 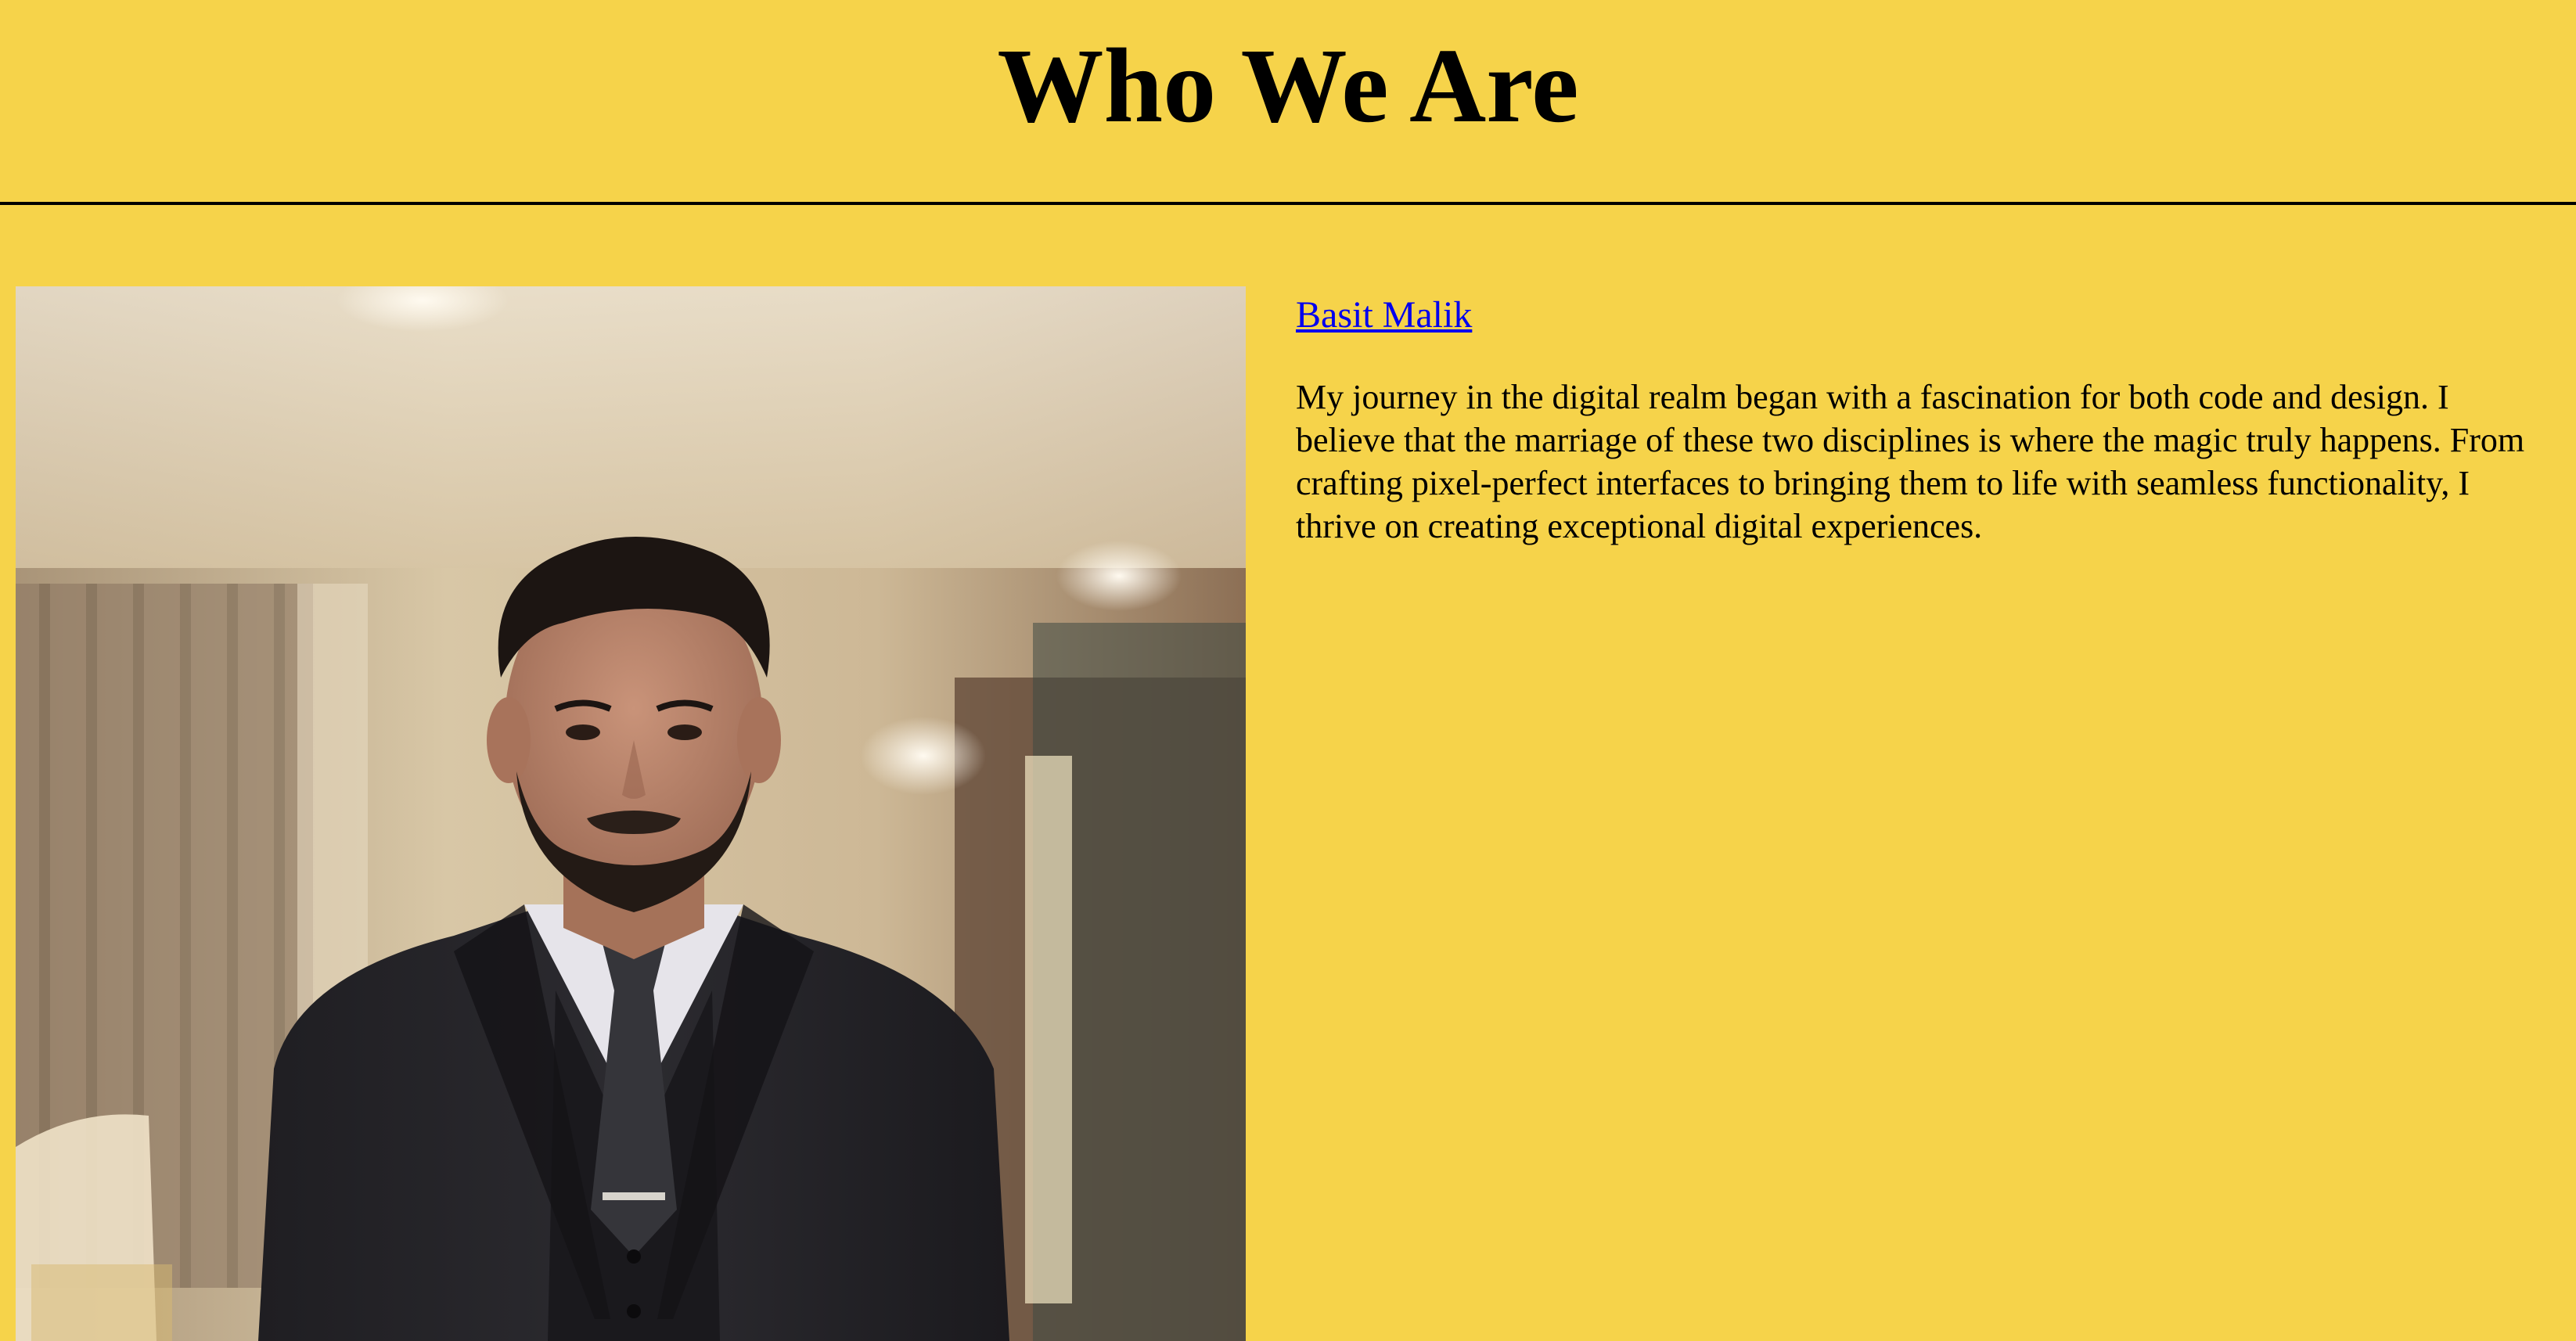 I want to click on page-title: Who We Are, so click(x=1288, y=86).